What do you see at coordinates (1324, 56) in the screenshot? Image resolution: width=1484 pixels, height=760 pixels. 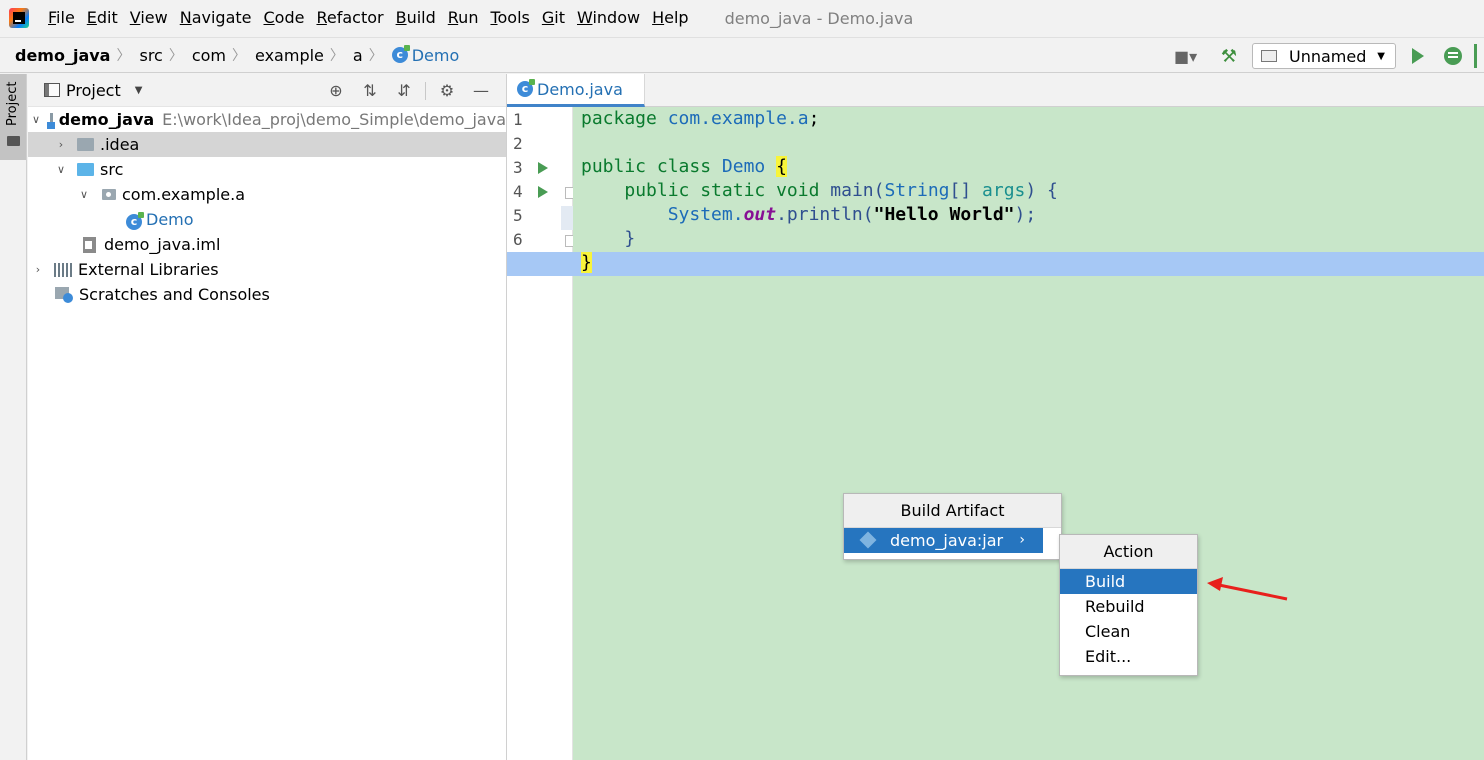 I see `run-configuration-select: Unnamed ▼` at bounding box center [1324, 56].